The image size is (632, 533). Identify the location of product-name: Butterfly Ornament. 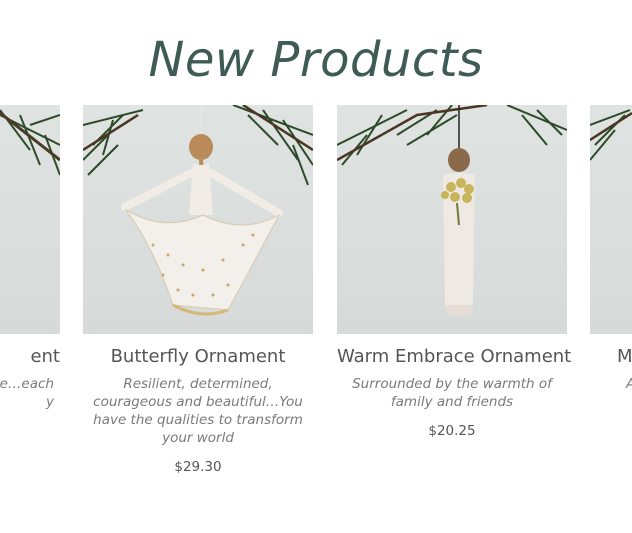
(198, 356).